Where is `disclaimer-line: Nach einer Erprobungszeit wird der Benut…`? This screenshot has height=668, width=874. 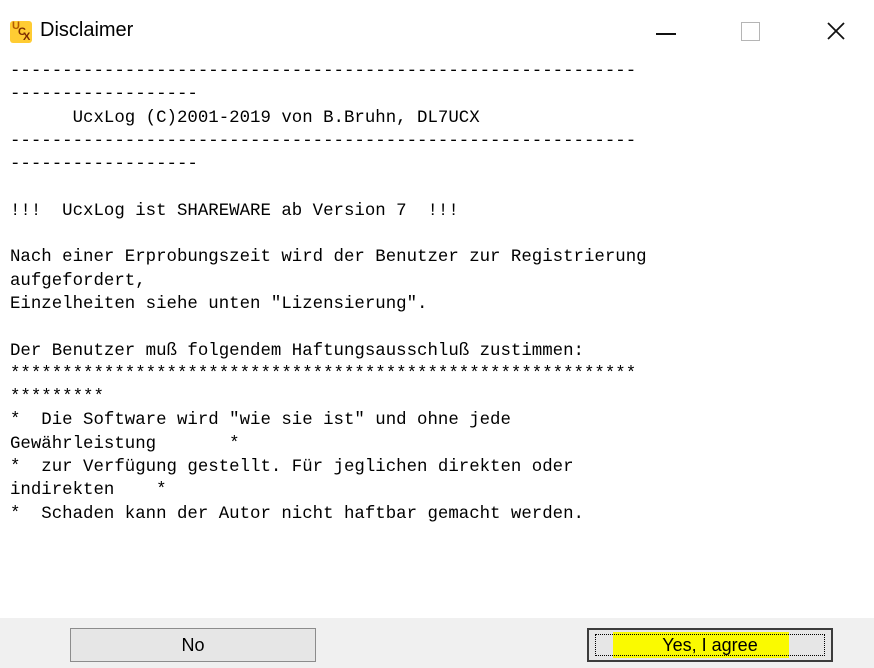 disclaimer-line: Nach einer Erprobungszeit wird der Benut… is located at coordinates (328, 258).